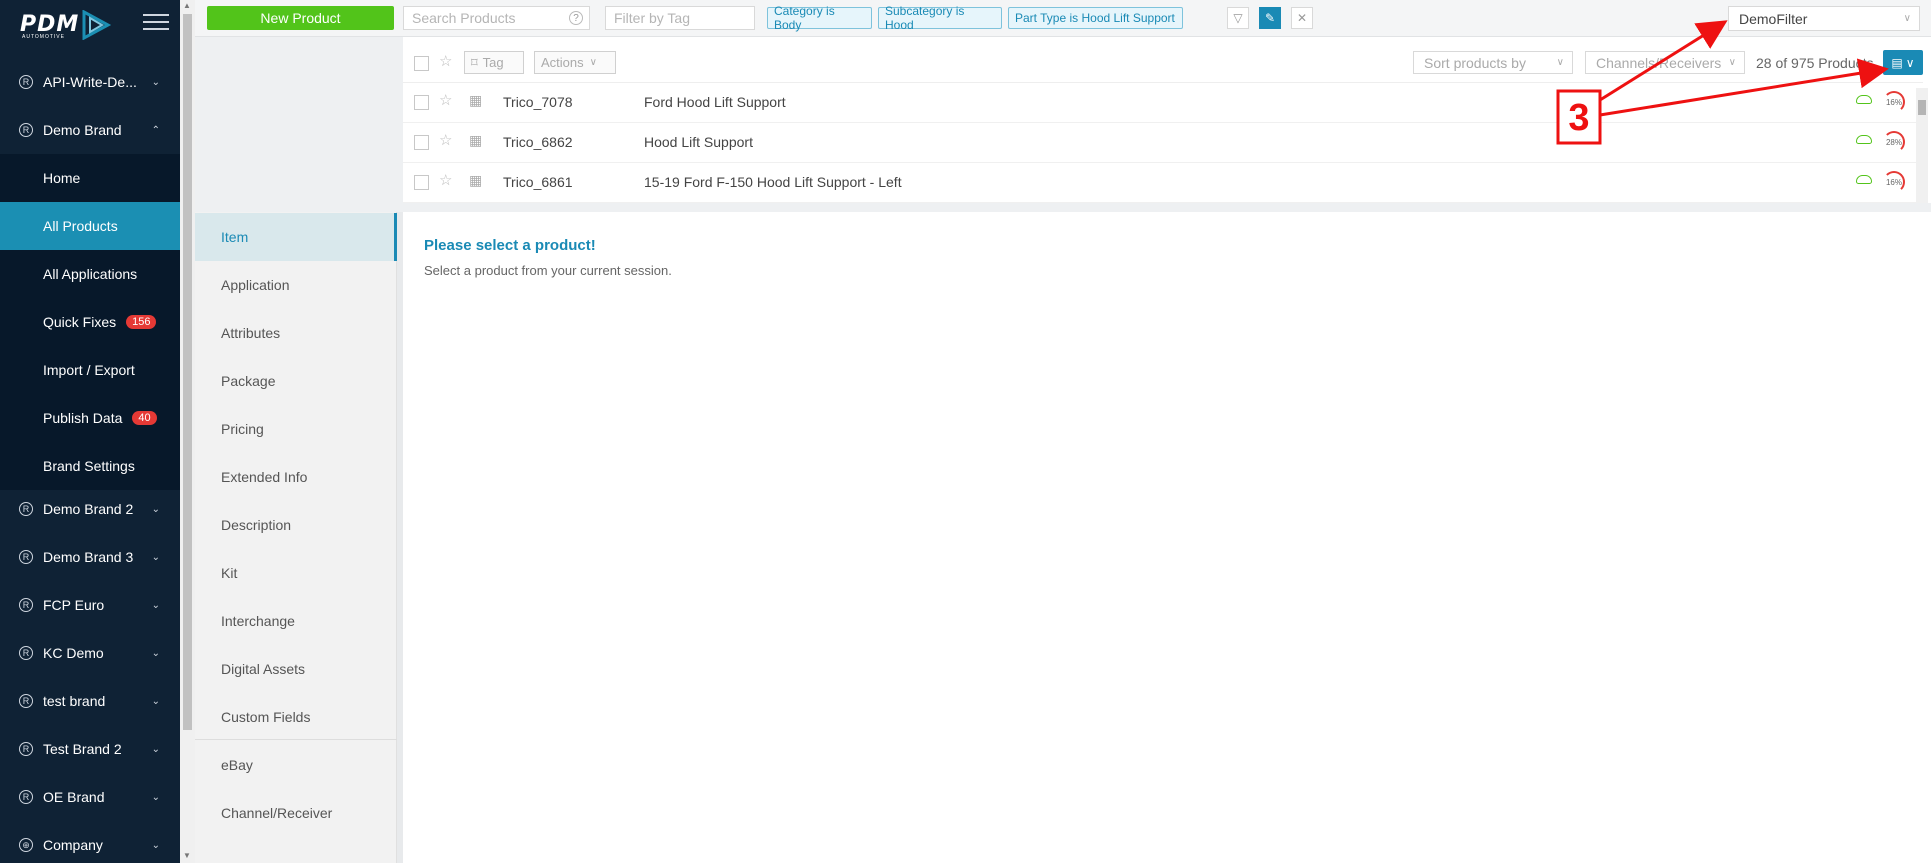 This screenshot has height=863, width=1931. Describe the element at coordinates (1063, 207) in the screenshot. I see `panel-divider` at that location.